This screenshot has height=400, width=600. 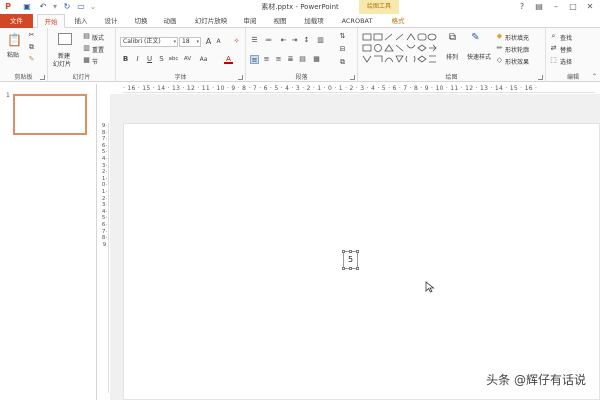 What do you see at coordinates (51, 21) in the screenshot?
I see `tab-home: 开始` at bounding box center [51, 21].